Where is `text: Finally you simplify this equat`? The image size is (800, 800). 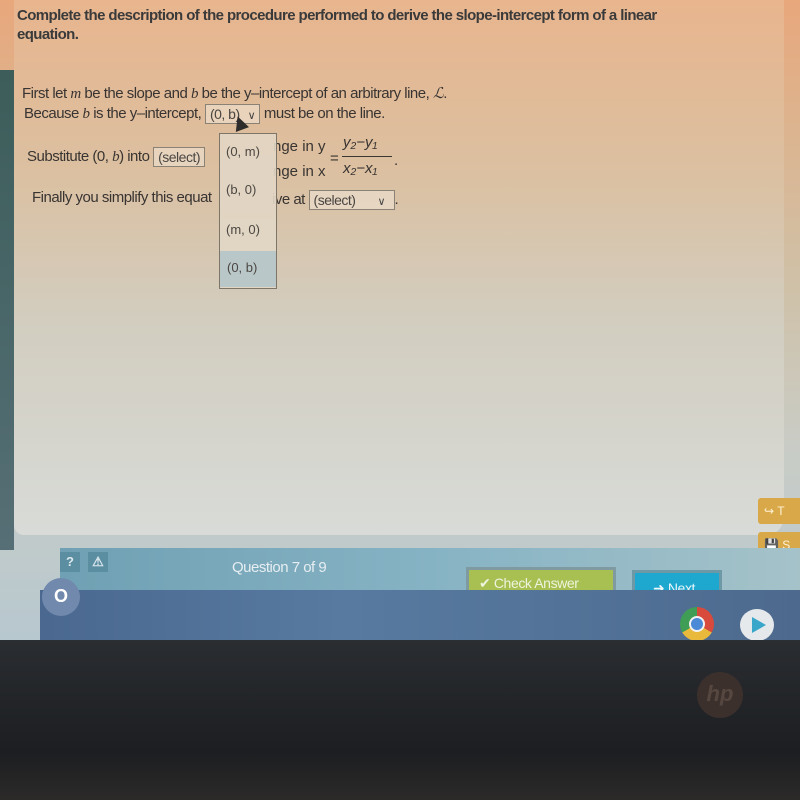
text: Finally you simplify this equat is located at coordinates (122, 197).